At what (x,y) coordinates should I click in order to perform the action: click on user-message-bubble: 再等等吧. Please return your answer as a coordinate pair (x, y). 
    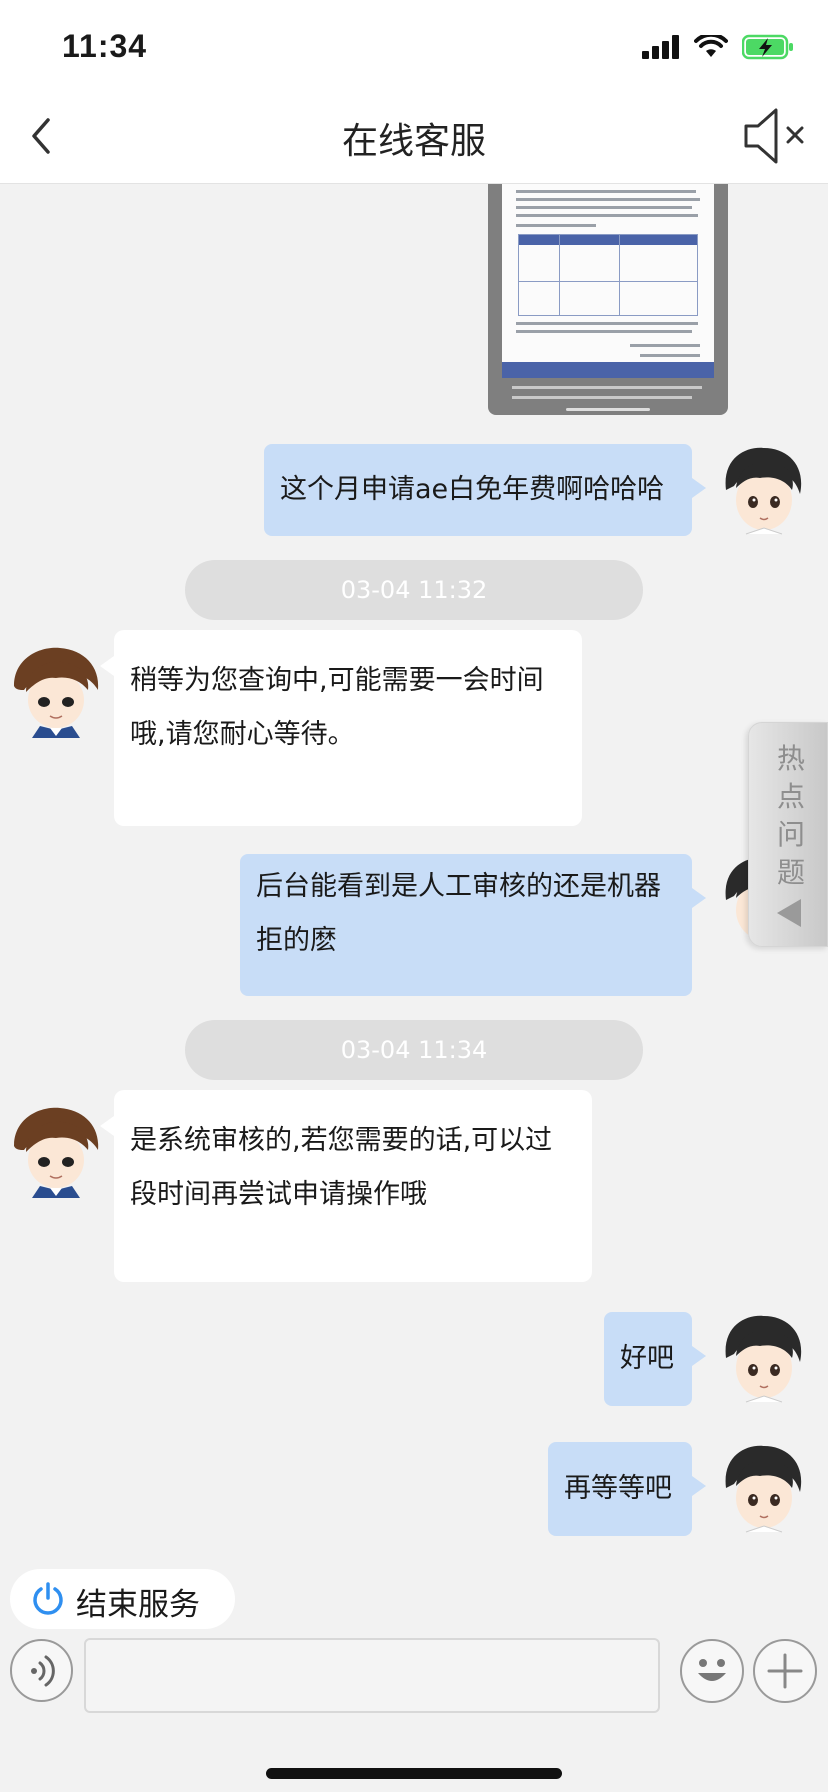
    Looking at the image, I should click on (627, 1489).